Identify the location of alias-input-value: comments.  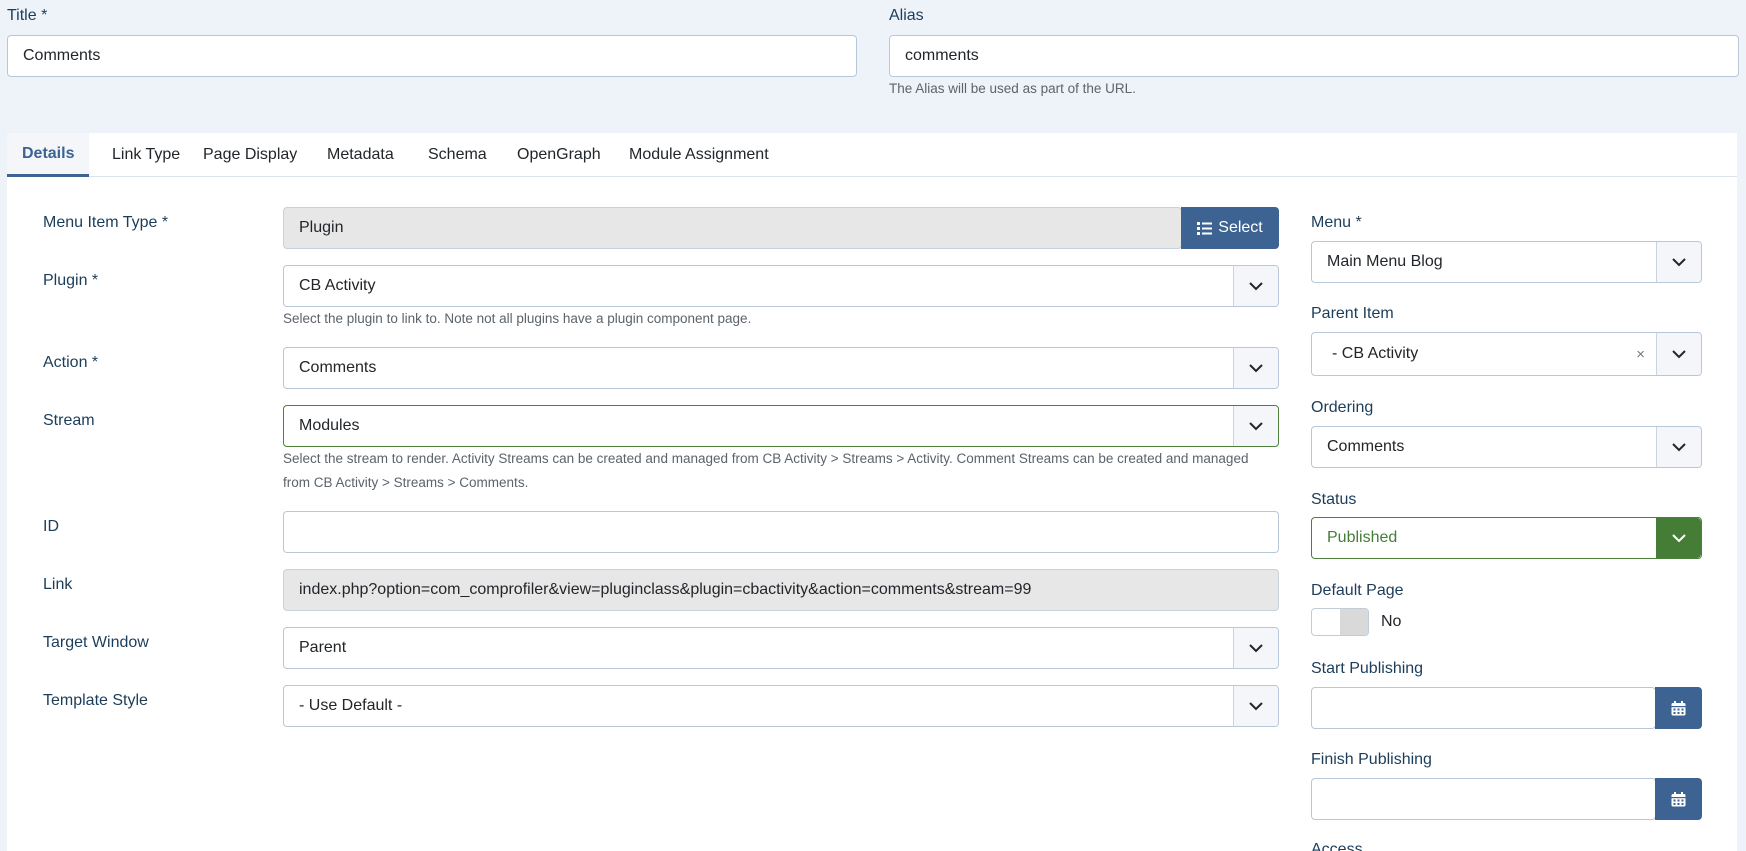
(942, 55).